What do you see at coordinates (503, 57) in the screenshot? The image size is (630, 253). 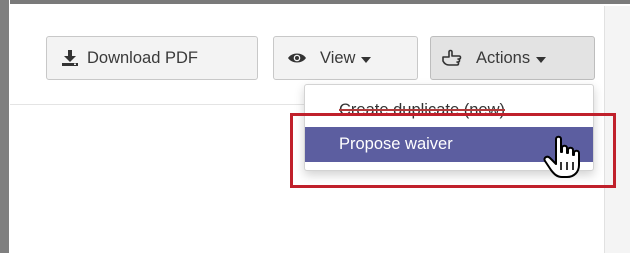 I see `actions-label: Actions` at bounding box center [503, 57].